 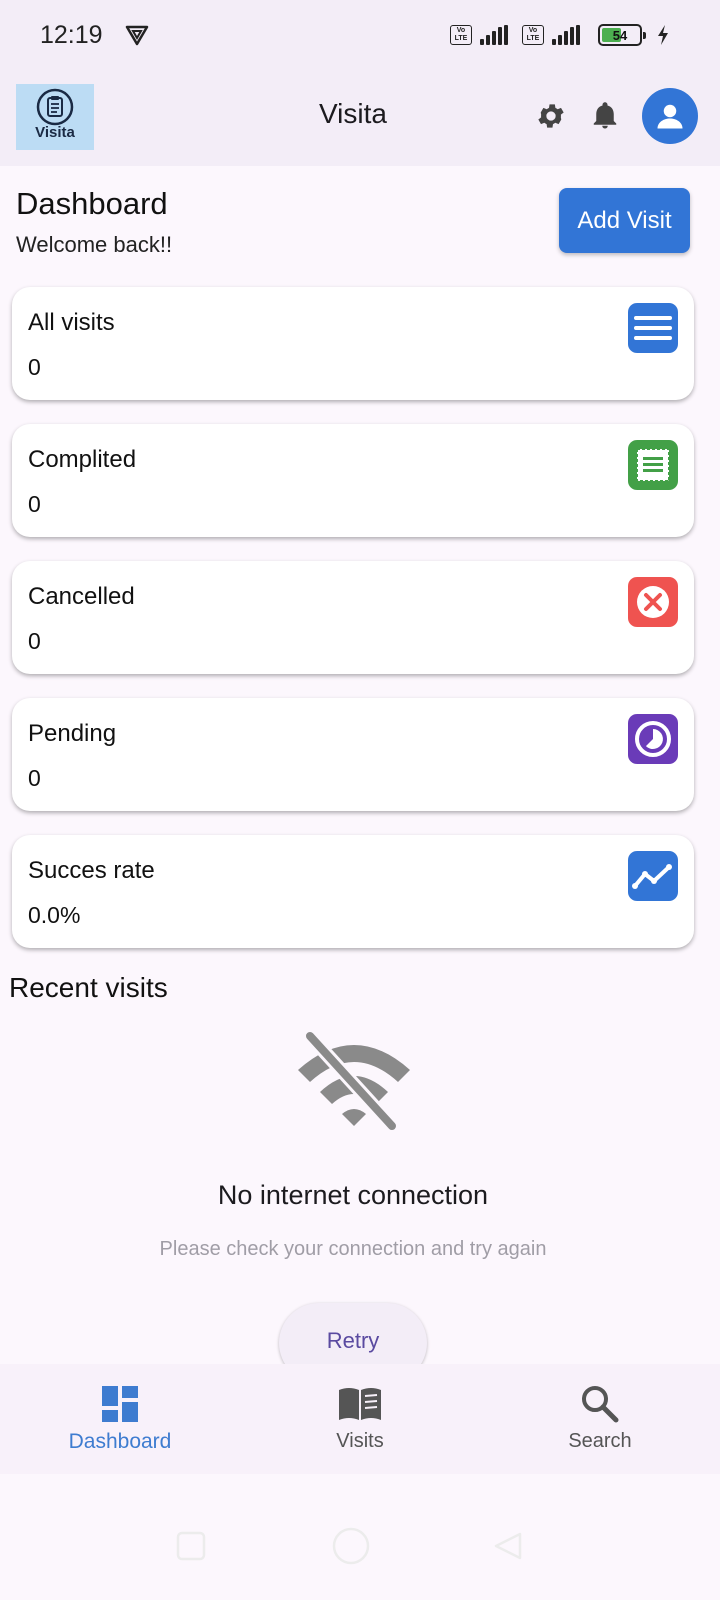 I want to click on notifications-button, so click(x=605, y=116).